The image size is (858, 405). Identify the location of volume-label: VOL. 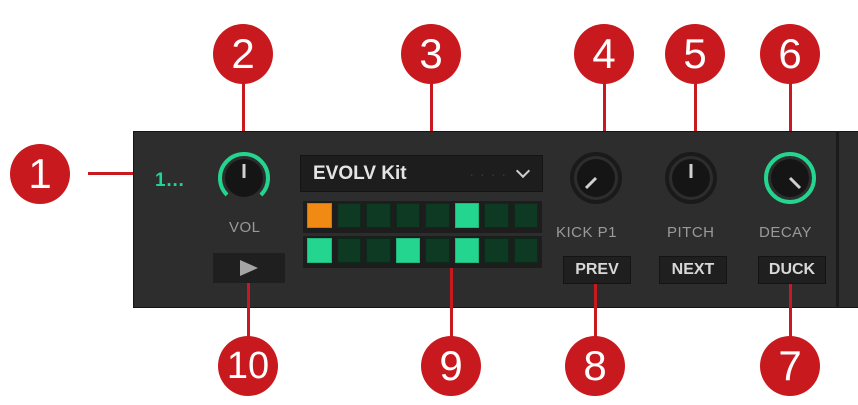
(245, 227).